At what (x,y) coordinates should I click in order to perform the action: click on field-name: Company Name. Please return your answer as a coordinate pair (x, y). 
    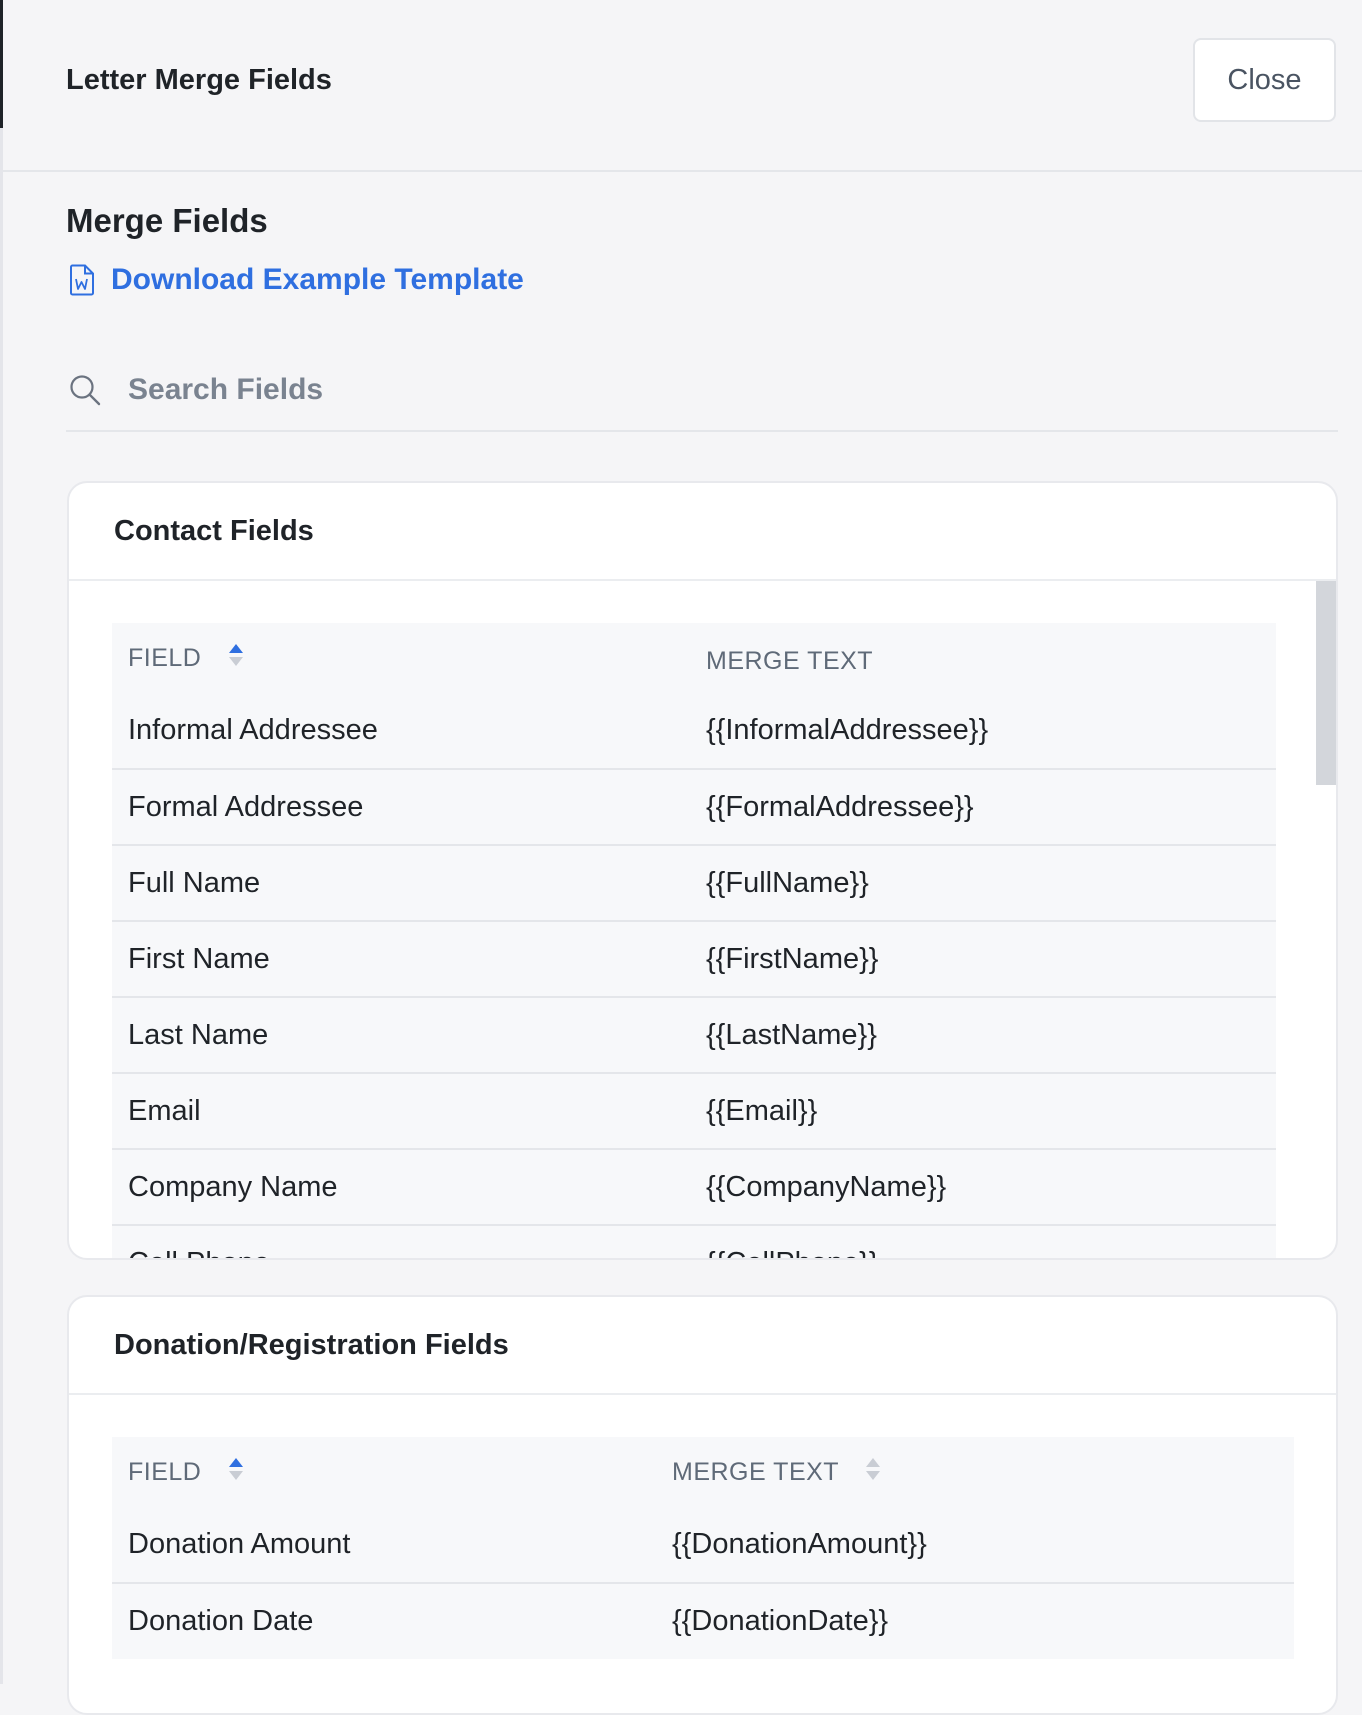
    Looking at the image, I should click on (401, 1187).